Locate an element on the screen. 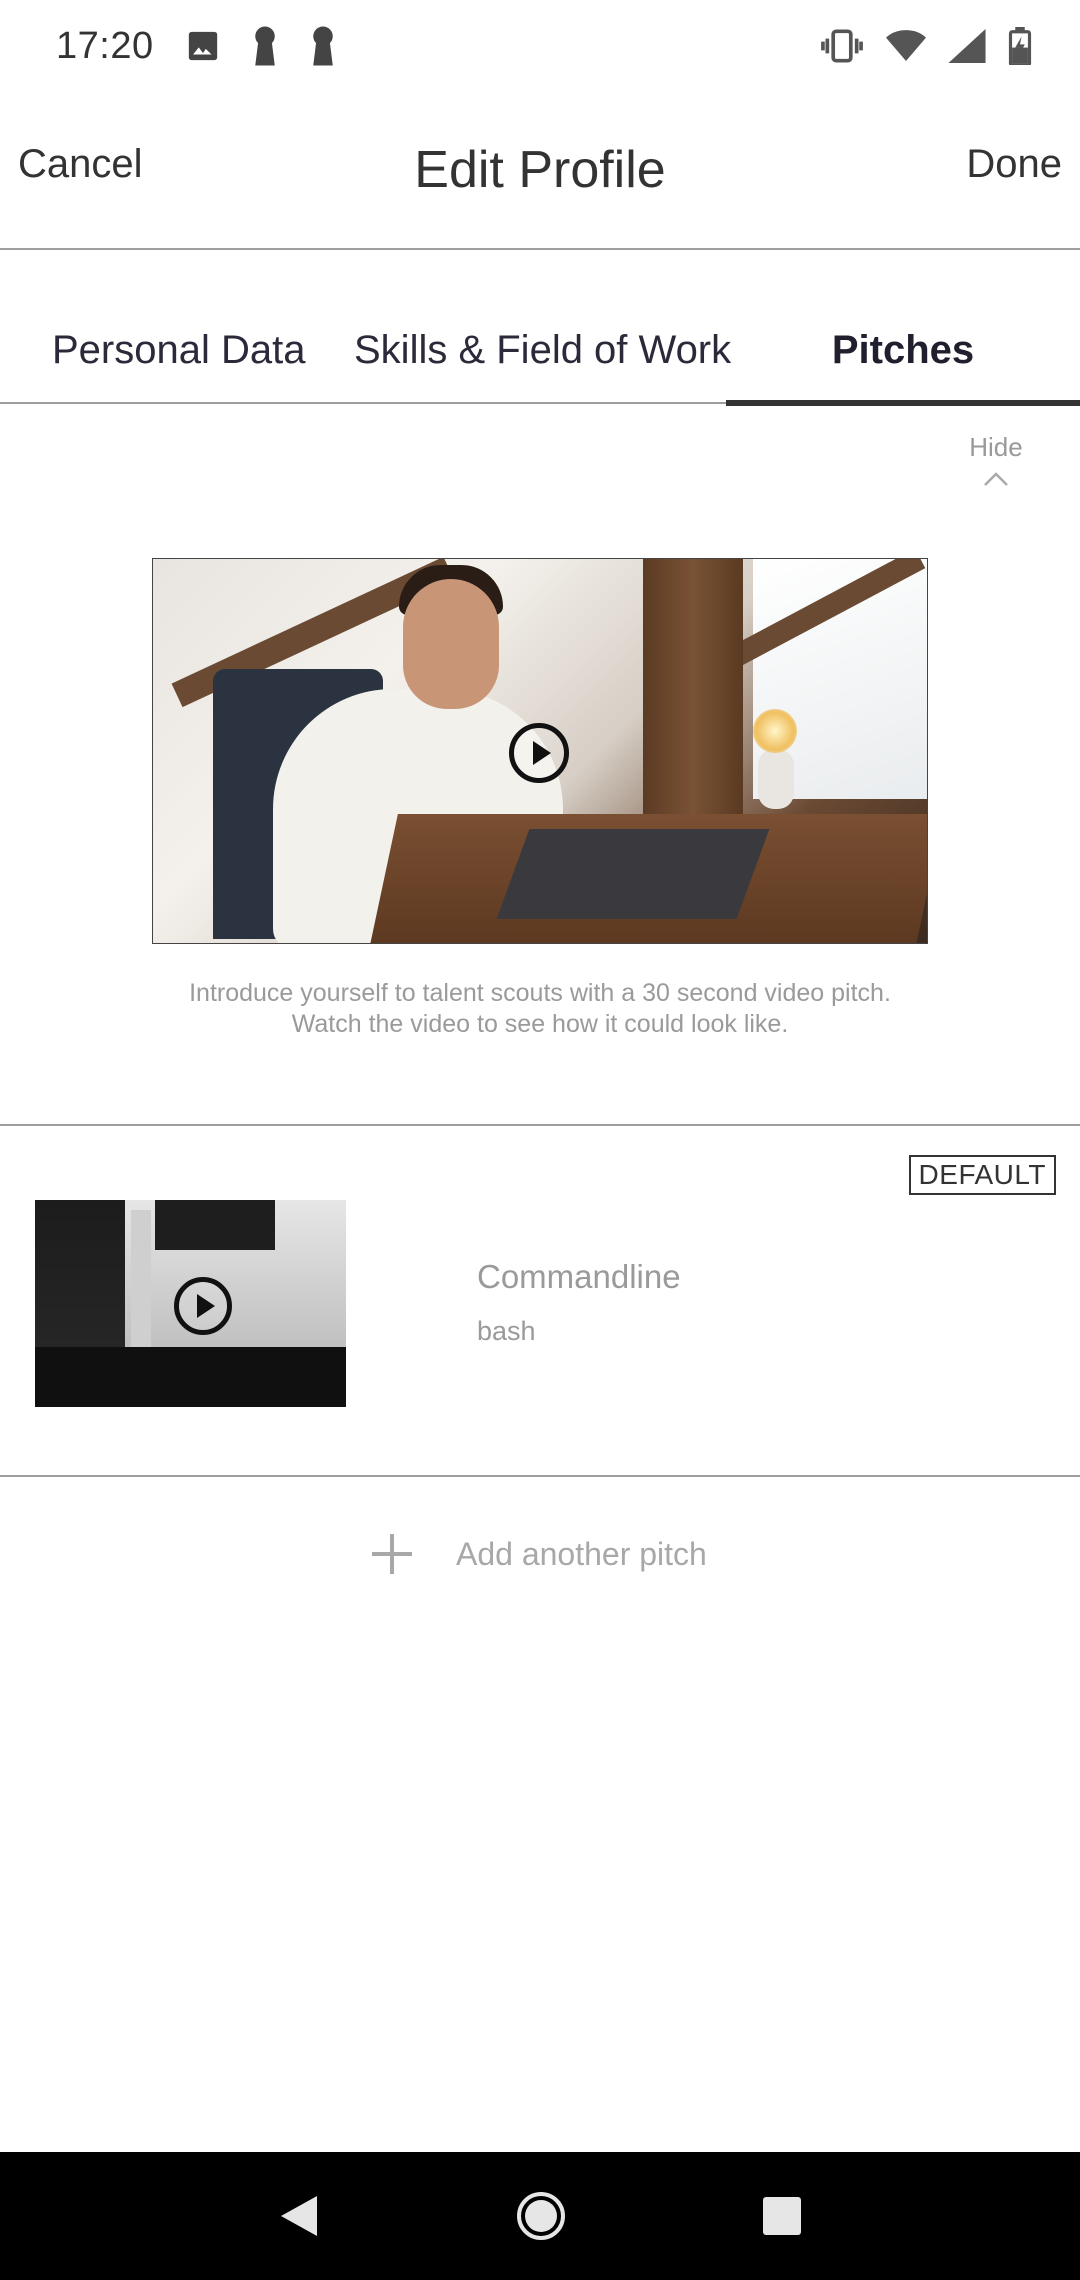  chevron-up-icon is located at coordinates (996, 479).